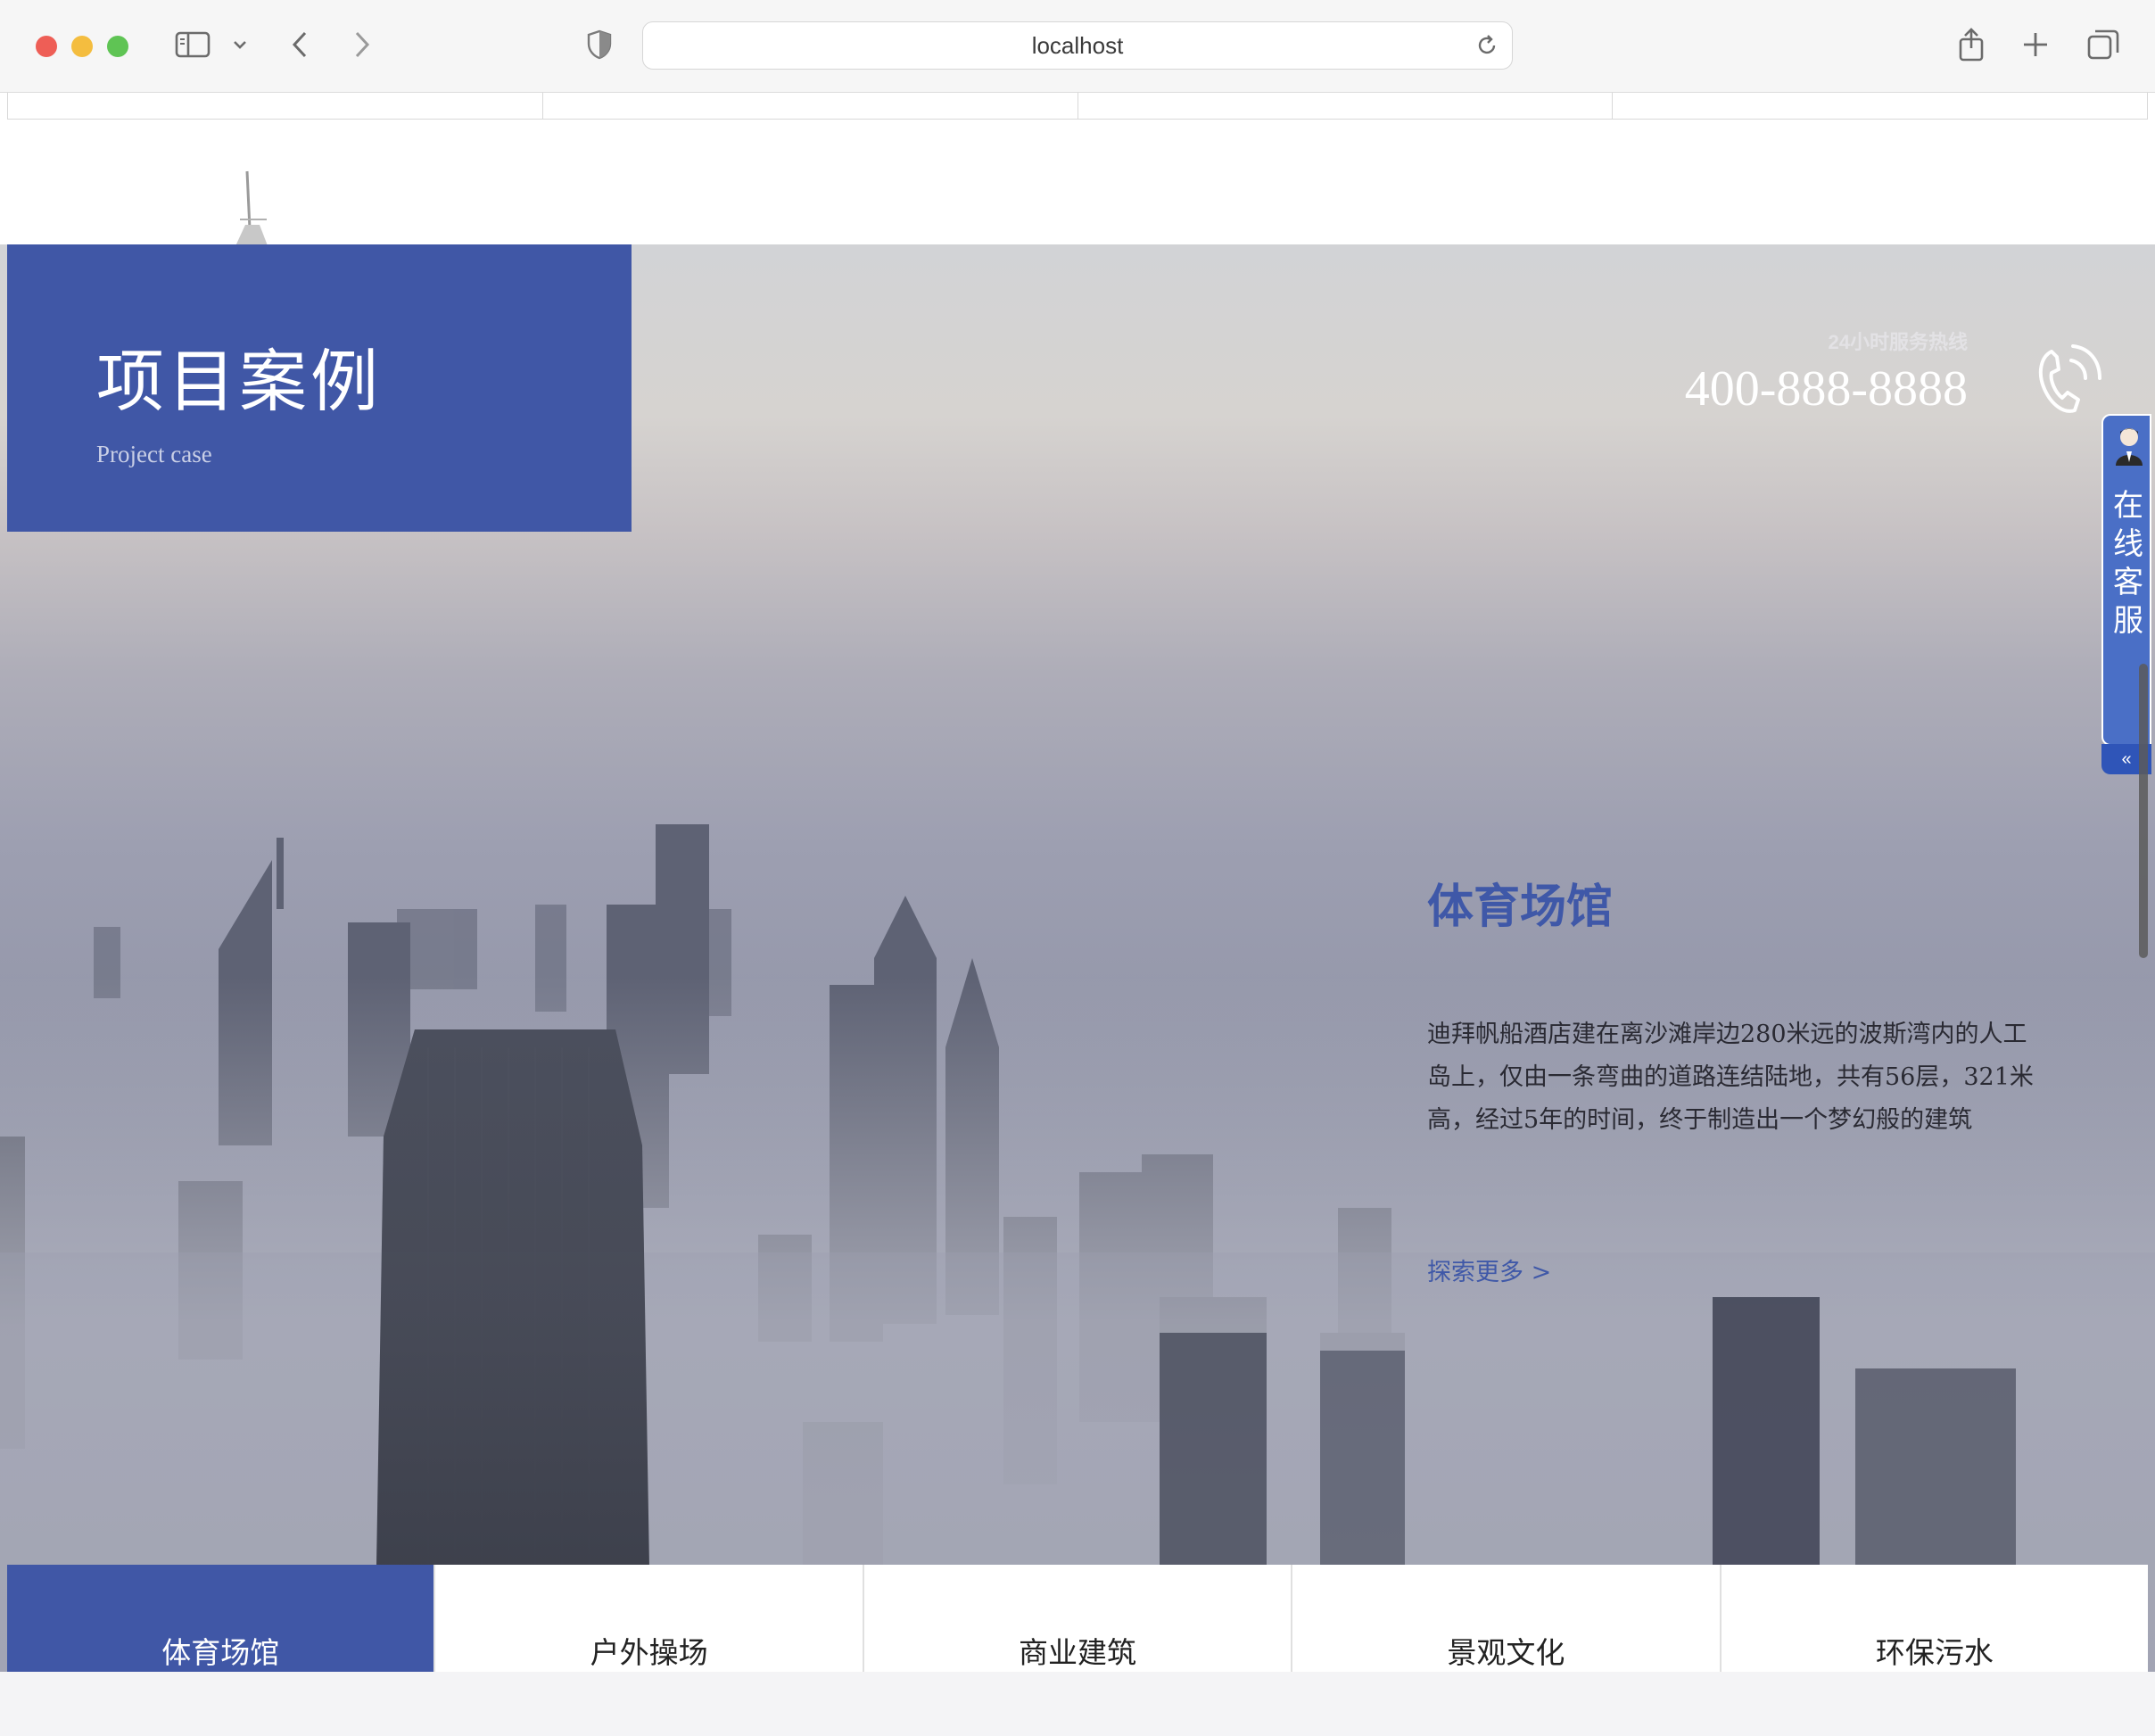 Image resolution: width=2155 pixels, height=1736 pixels. I want to click on chevron-down-icon, so click(240, 44).